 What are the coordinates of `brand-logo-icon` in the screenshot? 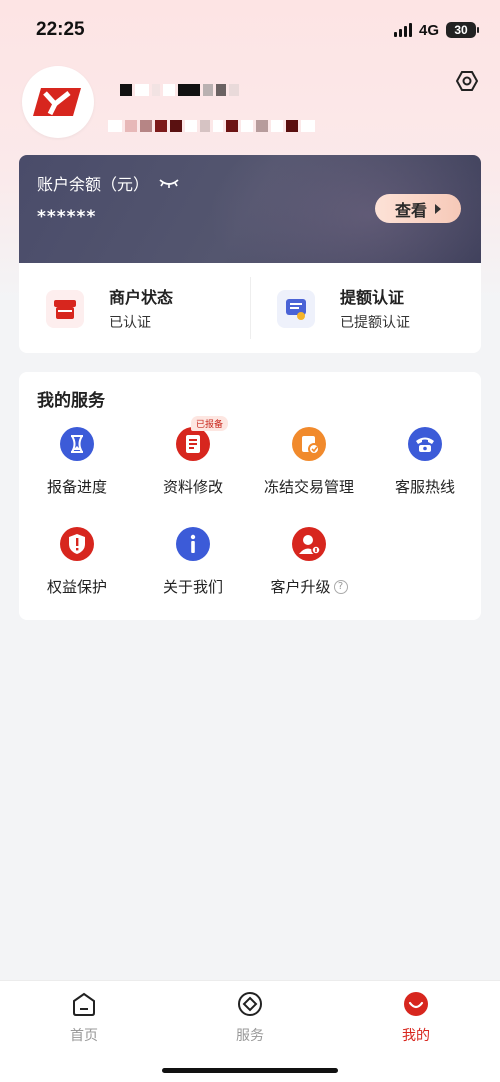 It's located at (57, 102).